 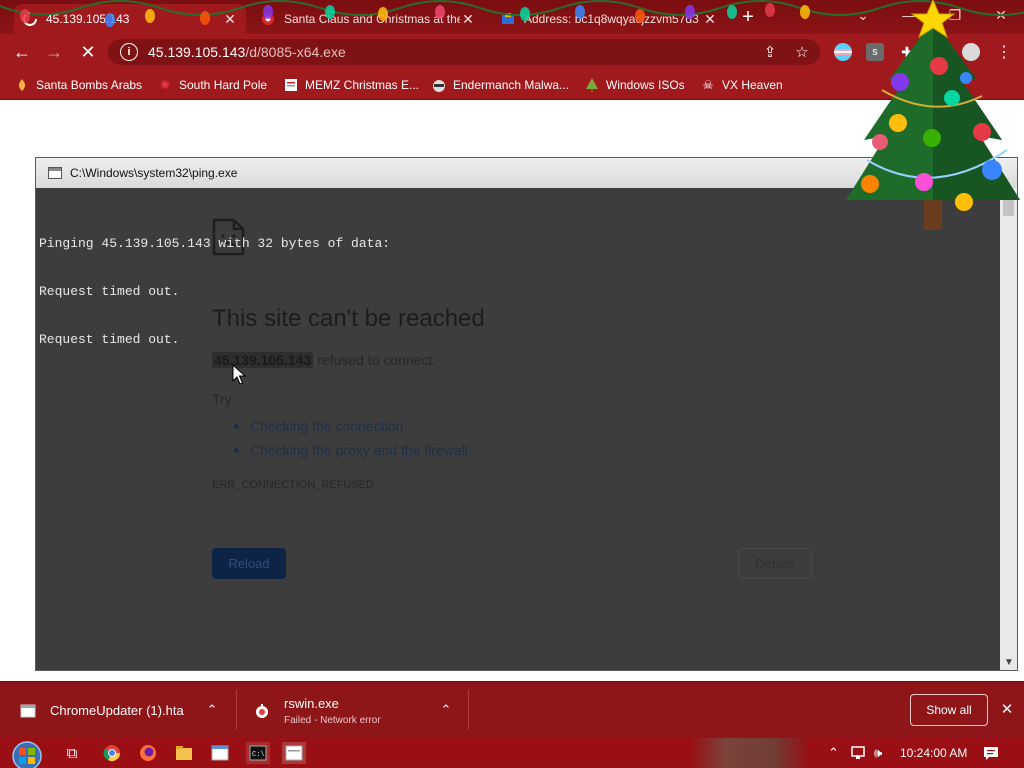 What do you see at coordinates (1009, 662) in the screenshot?
I see `scroll-down-arrow-icon: ▼` at bounding box center [1009, 662].